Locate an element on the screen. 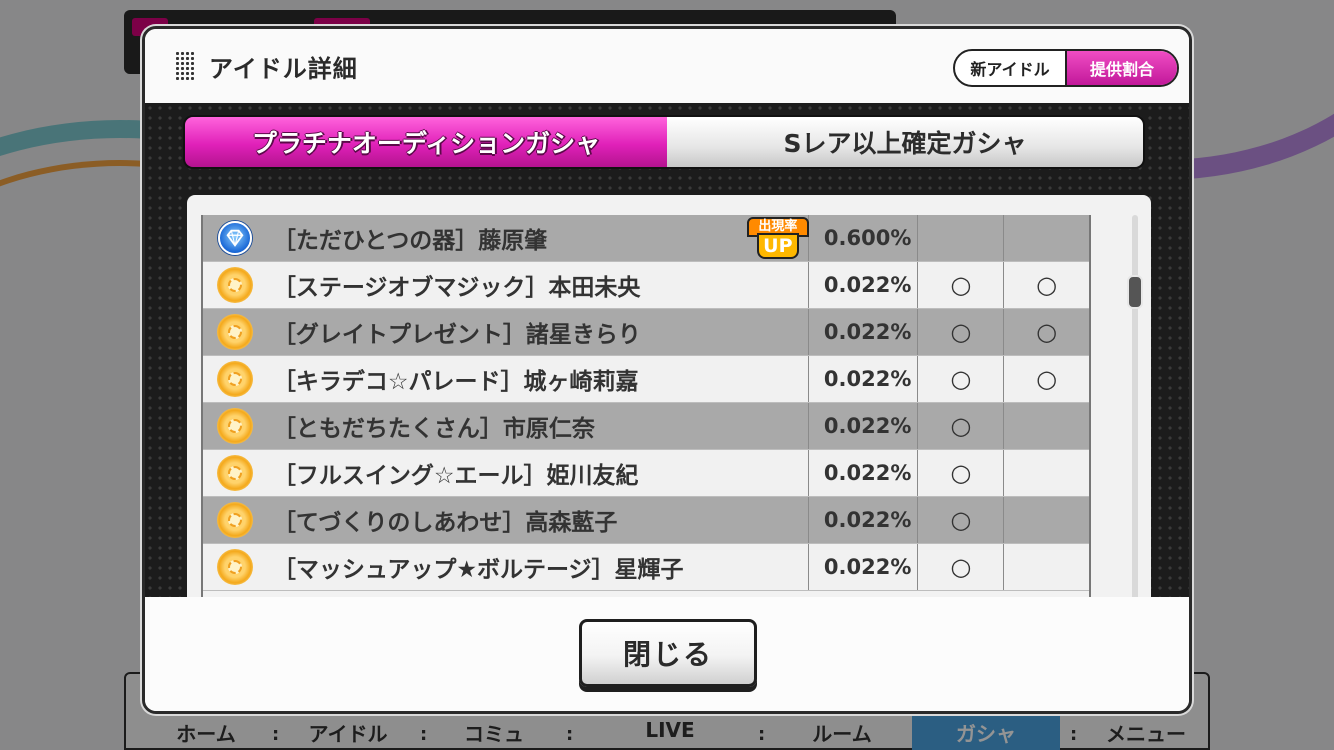 Image resolution: width=1334 pixels, height=750 pixels. idol-name: ［ともだちたくさん］市原仁奈 is located at coordinates (537, 426).